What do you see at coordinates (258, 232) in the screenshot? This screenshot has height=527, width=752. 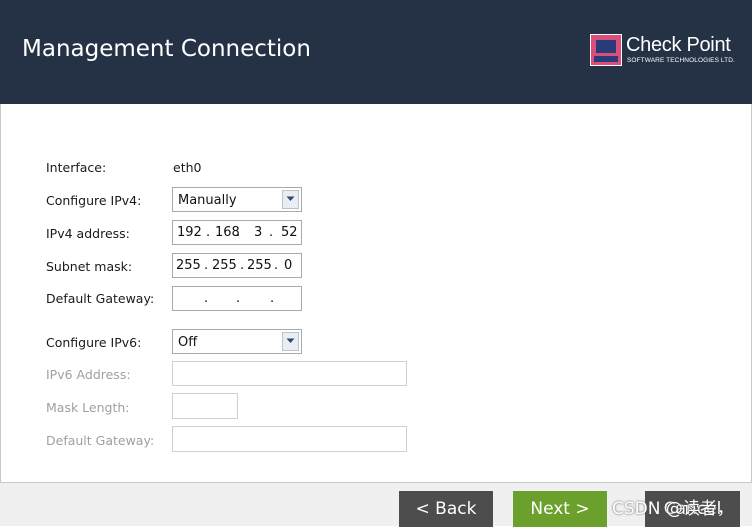 I see `ipv4-octet-3: 3` at bounding box center [258, 232].